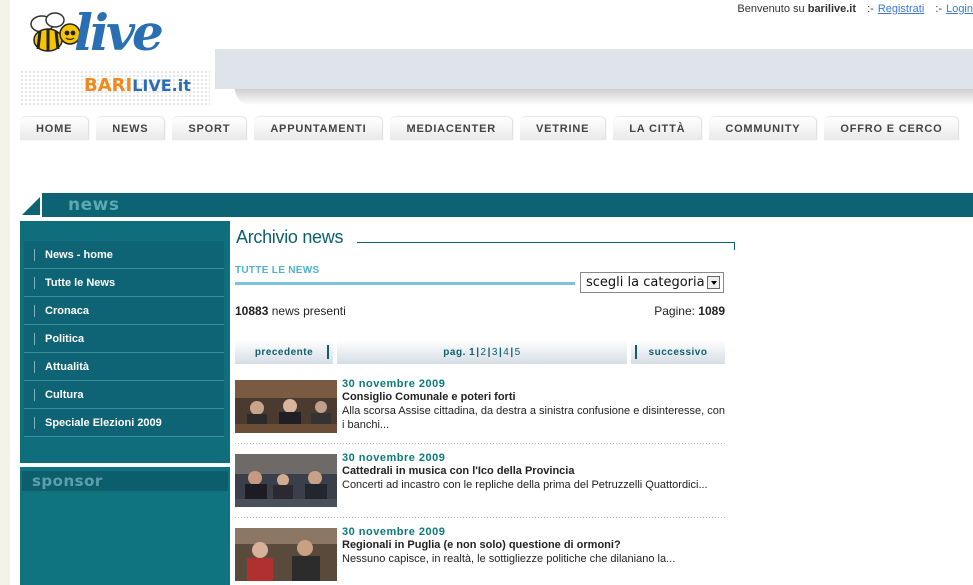 The width and height of the screenshot is (973, 585). I want to click on sidebar-item-speciale-elezioni: Speciale Elezioni 2009, so click(124, 423).